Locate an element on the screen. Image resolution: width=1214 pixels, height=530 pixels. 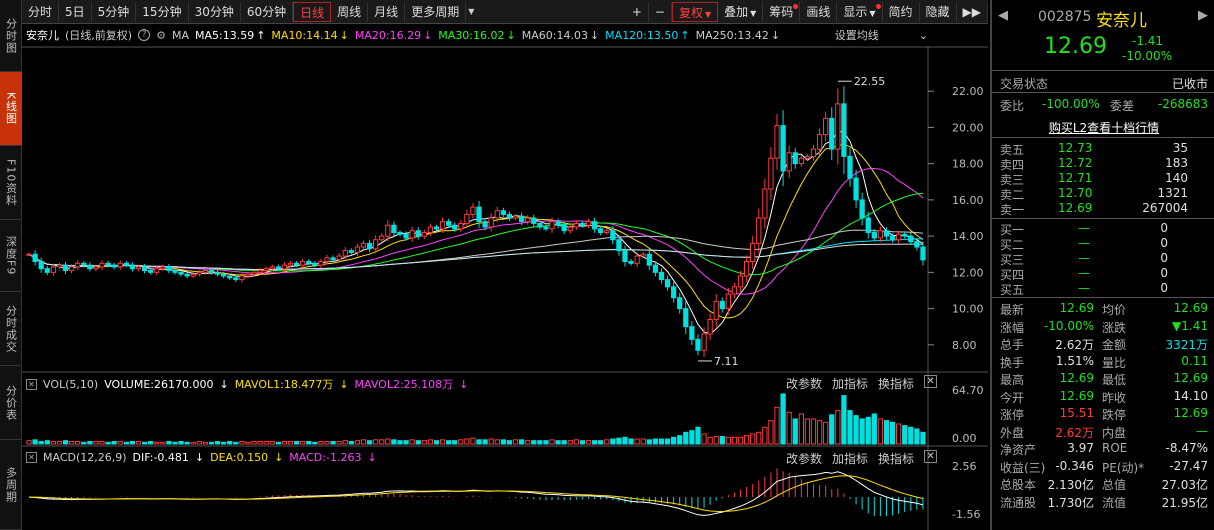
period-tab-9: 更多周期 is located at coordinates (436, 11).